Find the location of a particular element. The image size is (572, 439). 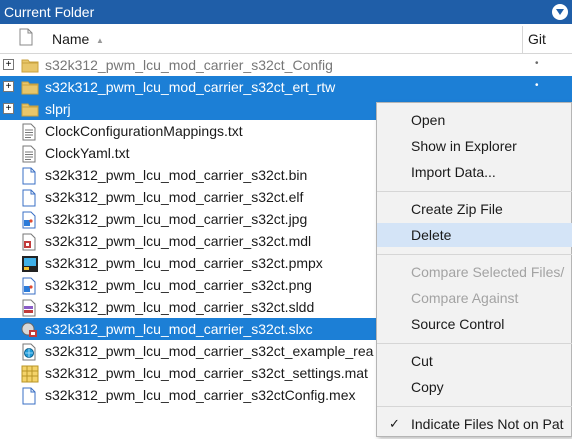

menu-item-label: Indicate Files Not on Pat is located at coordinates (487, 424).